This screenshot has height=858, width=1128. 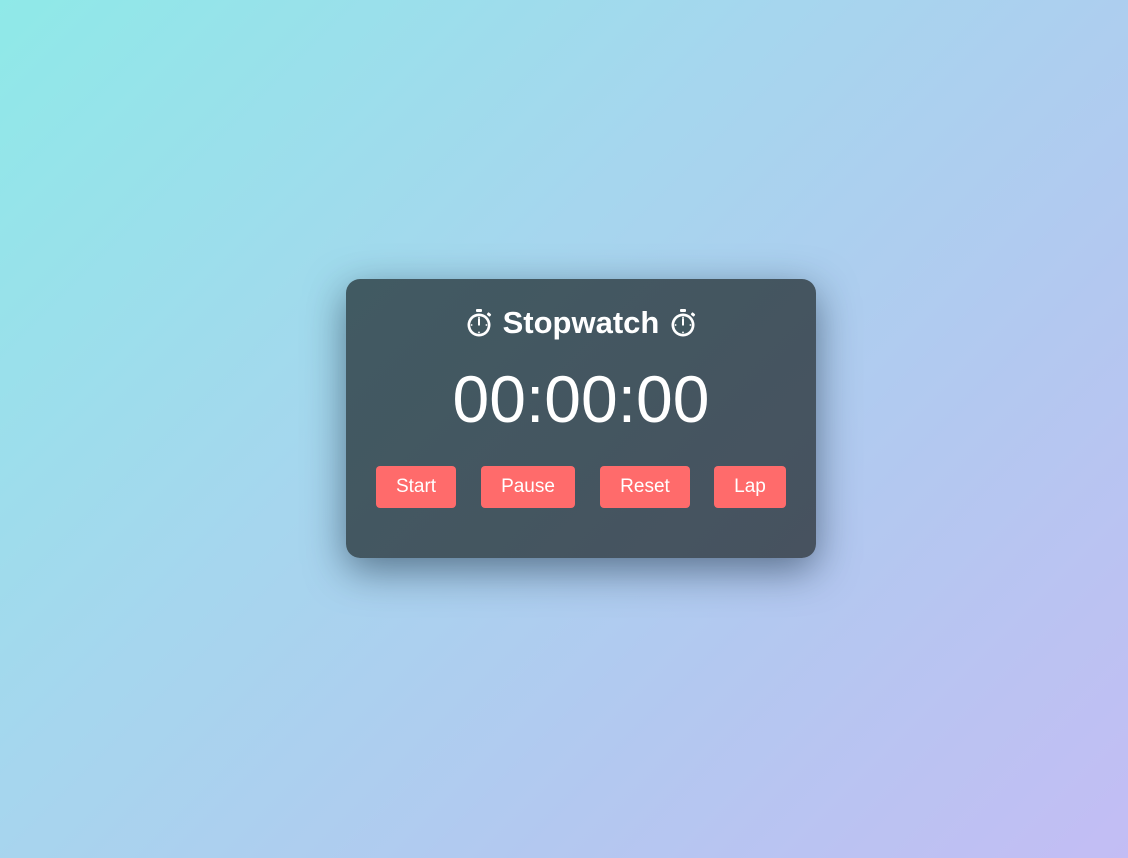 I want to click on pause-button: Pause, so click(x=528, y=487).